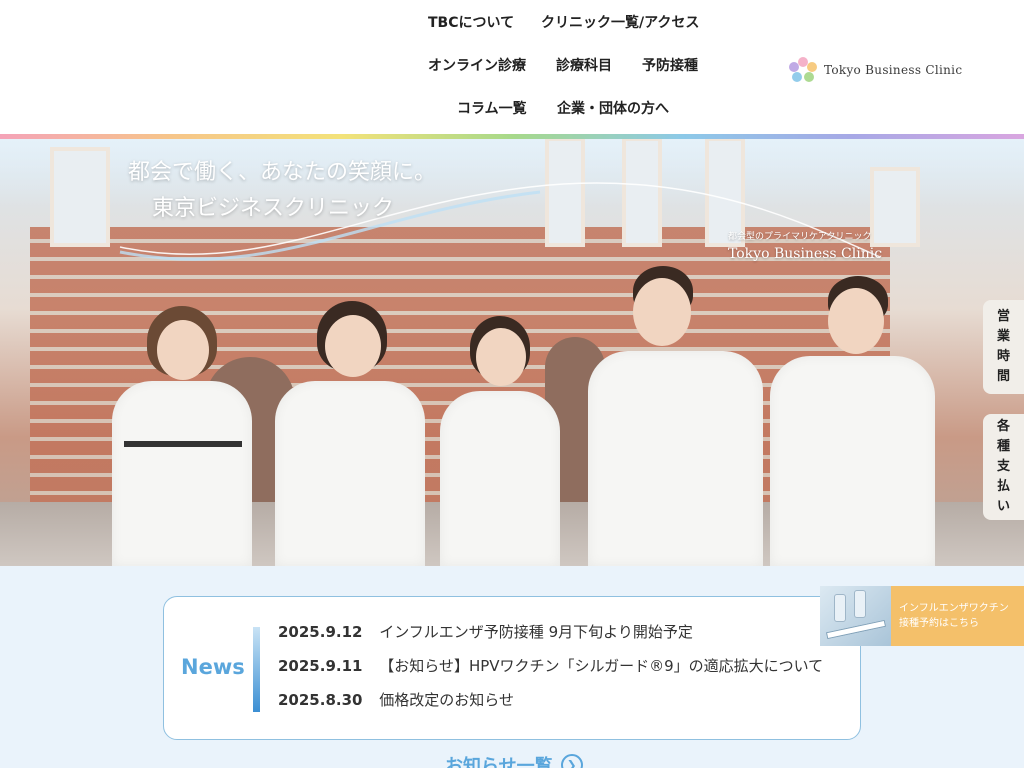 This screenshot has width=1024, height=768. What do you see at coordinates (1003, 486) in the screenshot?
I see `side-tab-char: 払` at bounding box center [1003, 486].